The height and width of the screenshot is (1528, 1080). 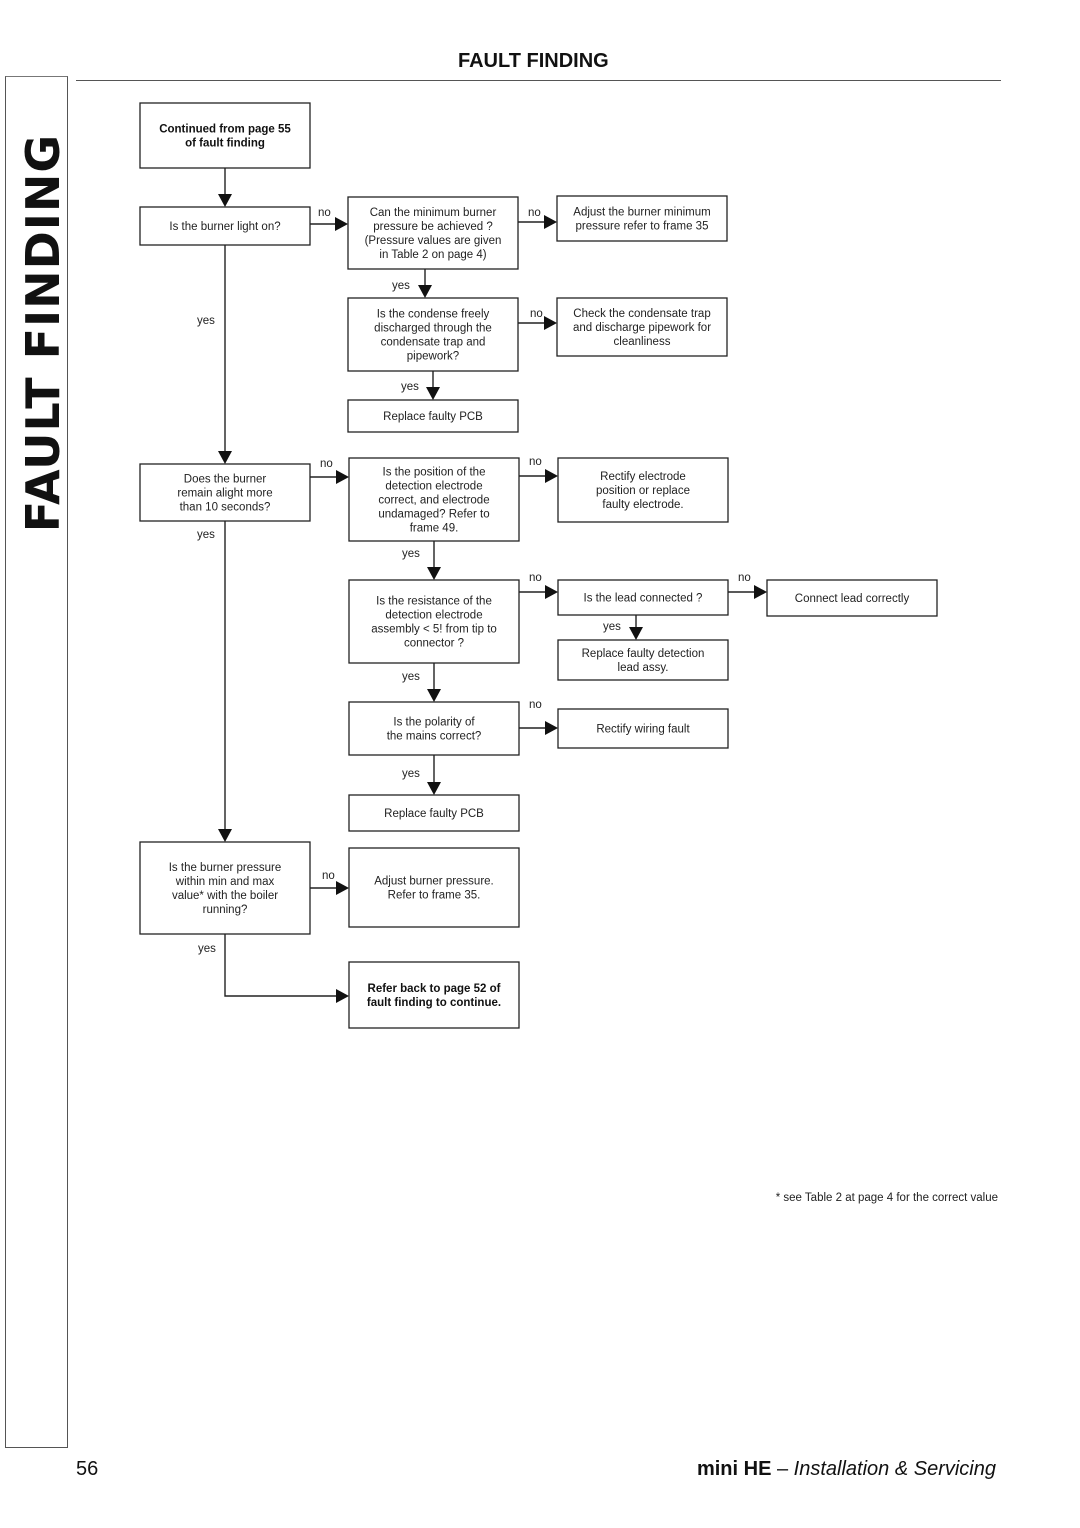 What do you see at coordinates (538, 469) in the screenshot?
I see `edge-electrode_pos-to-rectify_electrode: no` at bounding box center [538, 469].